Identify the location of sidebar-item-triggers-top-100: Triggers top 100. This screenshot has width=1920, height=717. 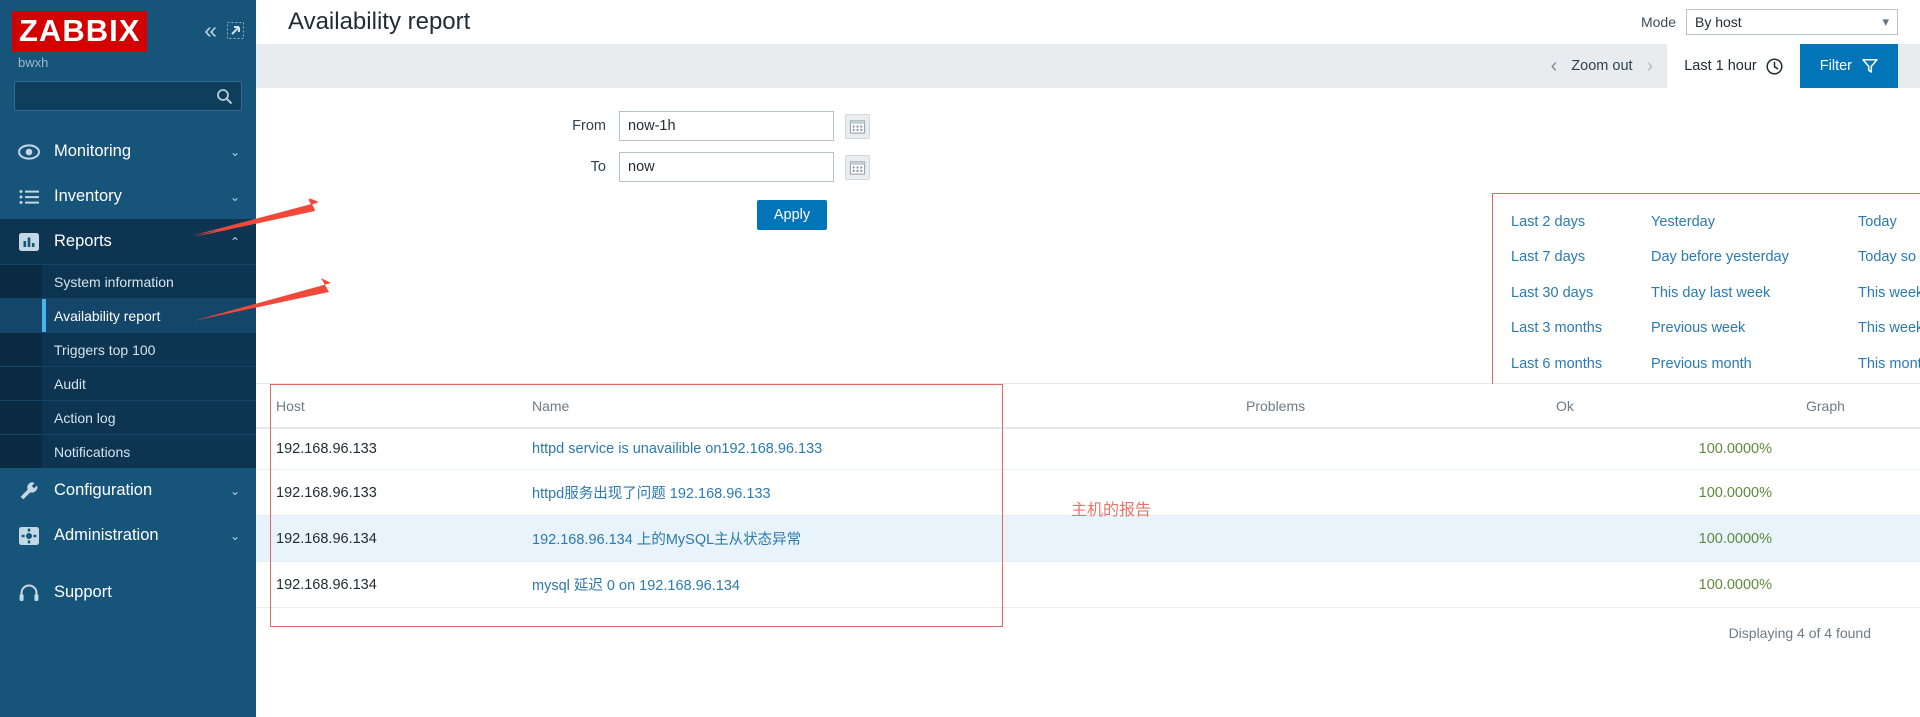
(128, 349).